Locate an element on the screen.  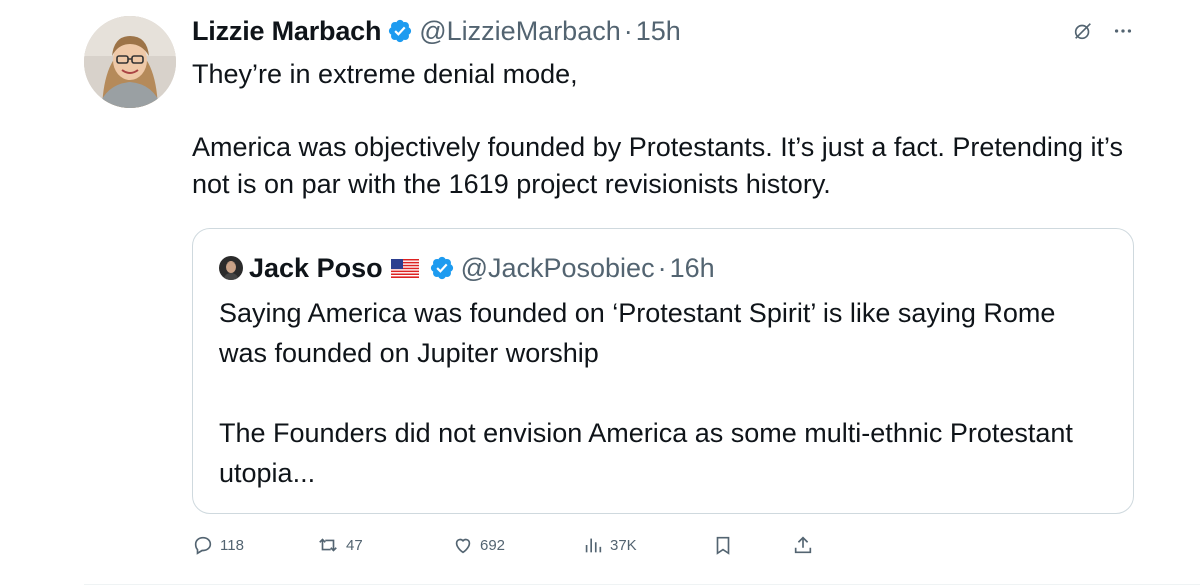
views-button: 37K is located at coordinates (609, 545).